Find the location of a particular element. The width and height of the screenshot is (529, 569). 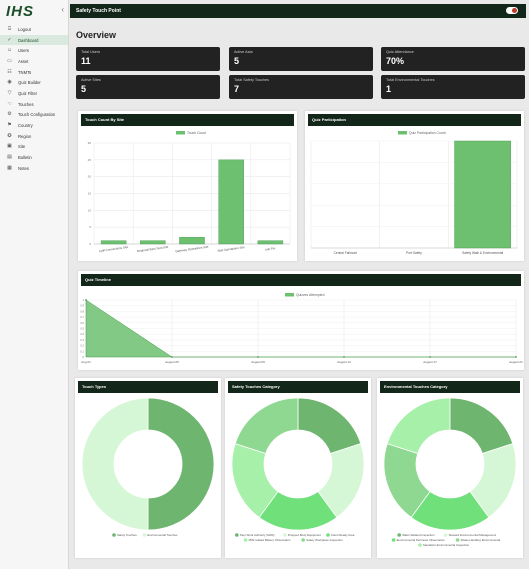

sidebar-item-dashboard: ✓ Dashboard is located at coordinates (34, 40).